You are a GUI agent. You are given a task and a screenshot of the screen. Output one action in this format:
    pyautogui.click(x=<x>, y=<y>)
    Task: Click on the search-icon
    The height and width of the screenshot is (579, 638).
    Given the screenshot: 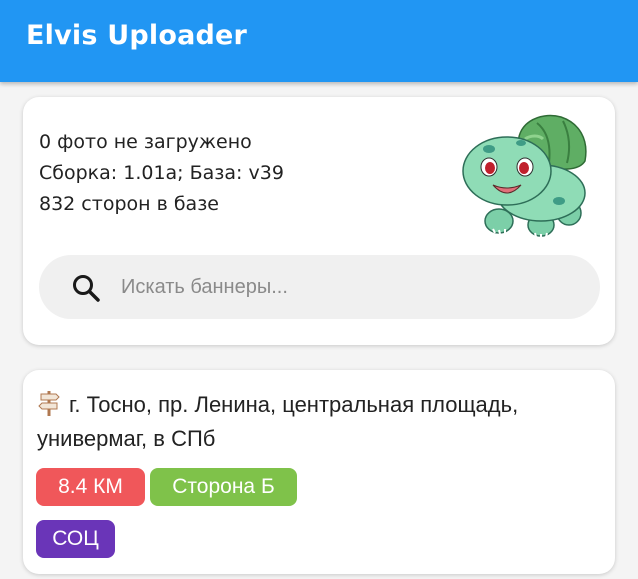 What is the action you would take?
    pyautogui.click(x=86, y=288)
    